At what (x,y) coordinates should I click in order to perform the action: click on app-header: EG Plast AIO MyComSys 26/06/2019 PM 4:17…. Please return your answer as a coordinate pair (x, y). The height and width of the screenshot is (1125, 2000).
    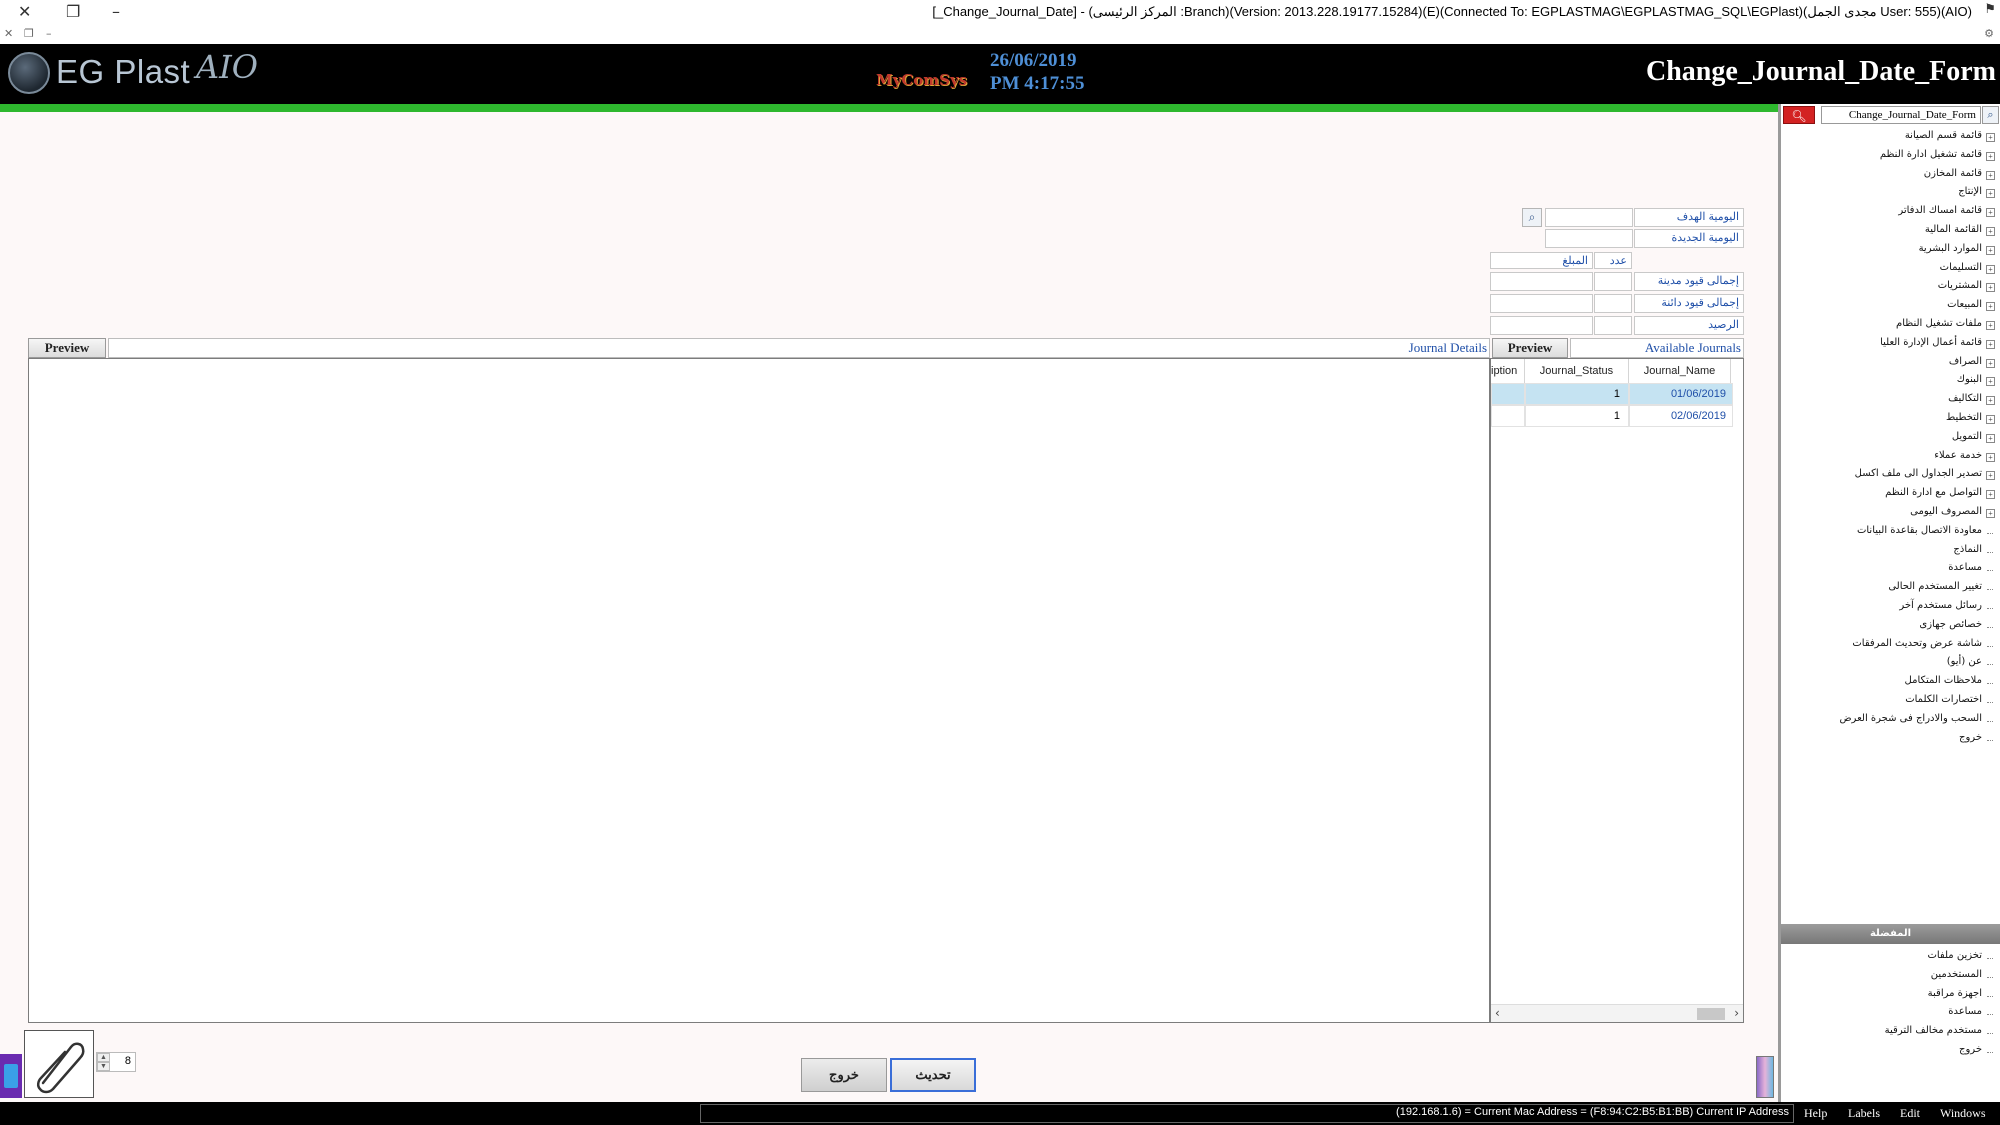
    Looking at the image, I should click on (1000, 74).